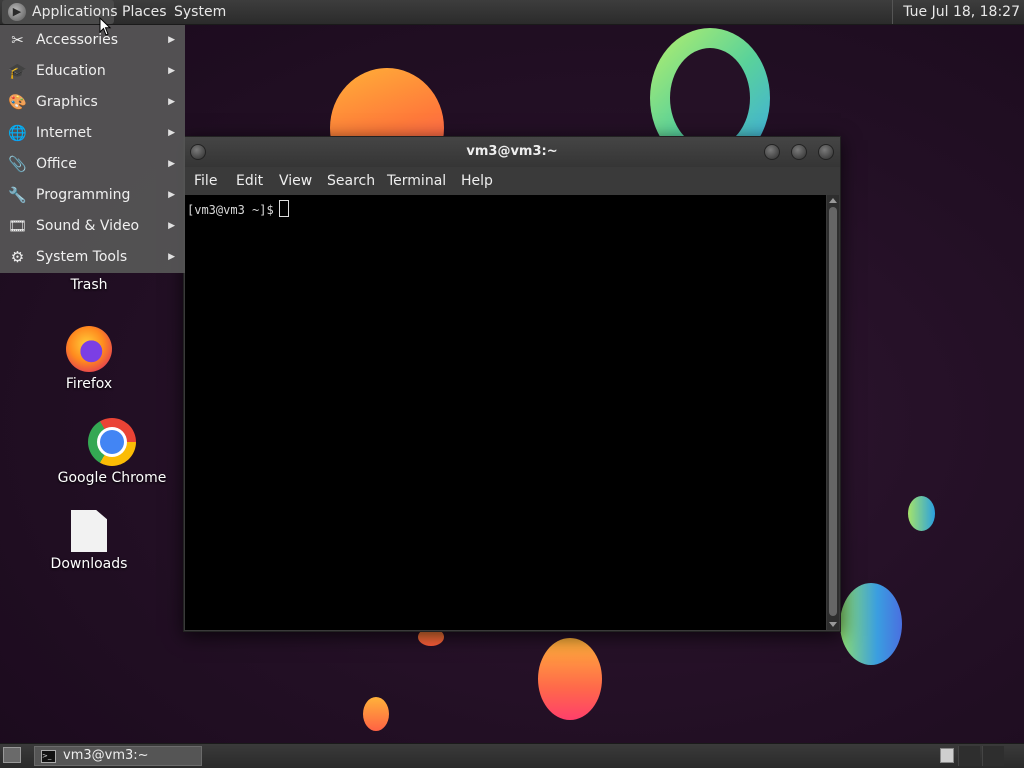 The width and height of the screenshot is (1024, 768). I want to click on bottom-panel: >_ vm3@vm3:~, so click(512, 755).